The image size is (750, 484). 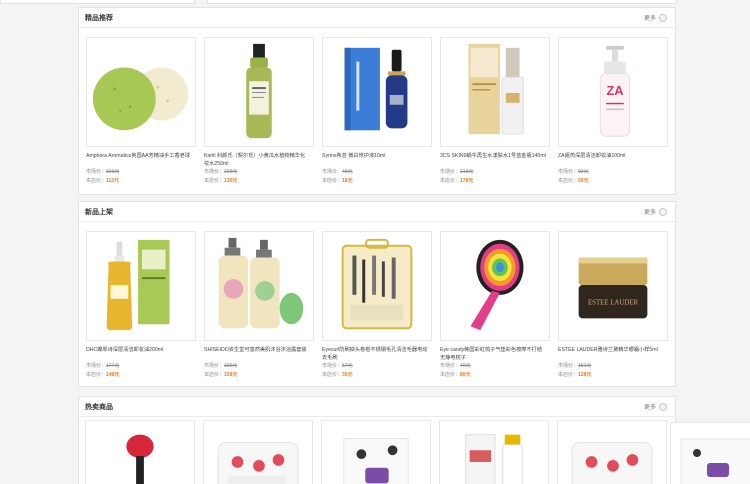 I want to click on section-hot-sale: 热卖商品 更多, so click(x=377, y=440).